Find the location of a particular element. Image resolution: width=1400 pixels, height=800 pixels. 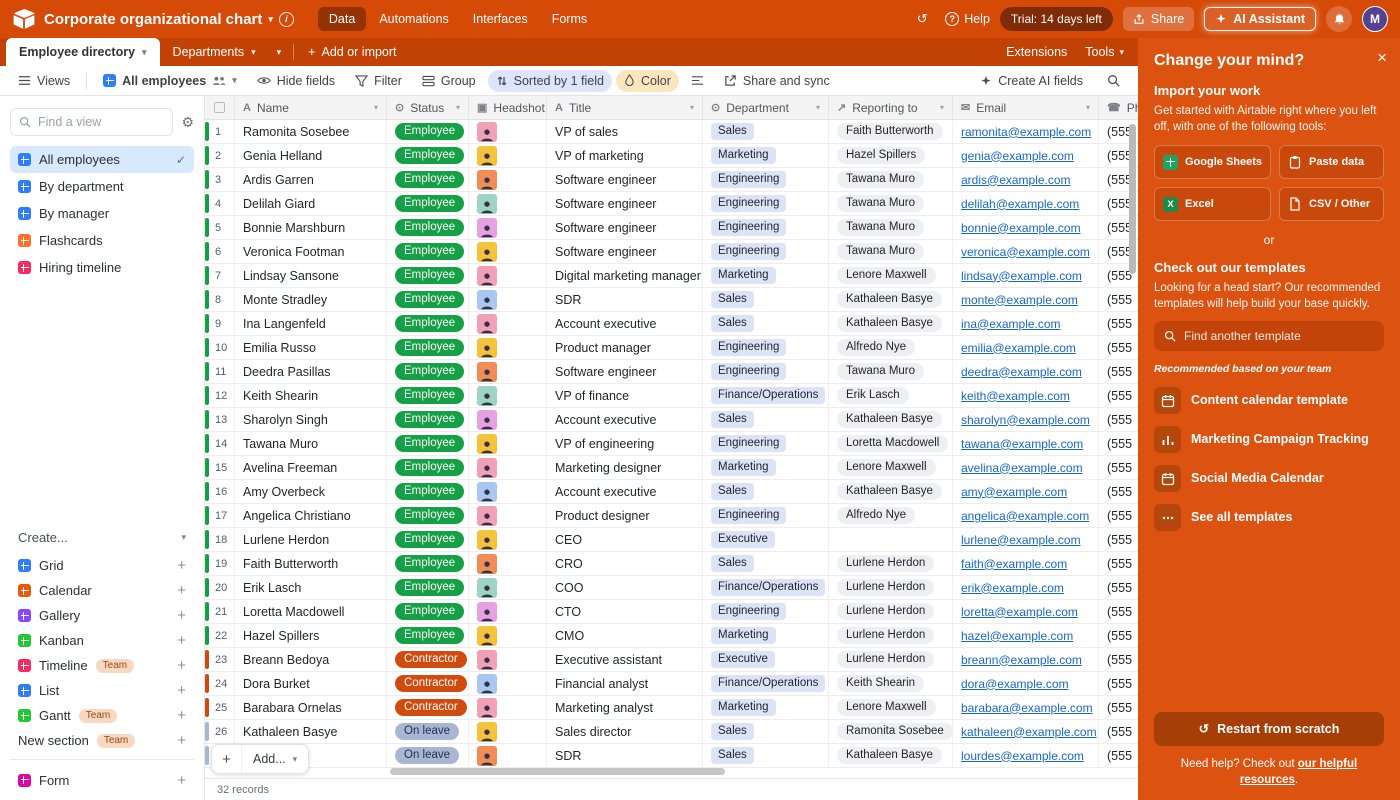

reporting-to-cell: Ramonita Sosebee is located at coordinates (891, 731).